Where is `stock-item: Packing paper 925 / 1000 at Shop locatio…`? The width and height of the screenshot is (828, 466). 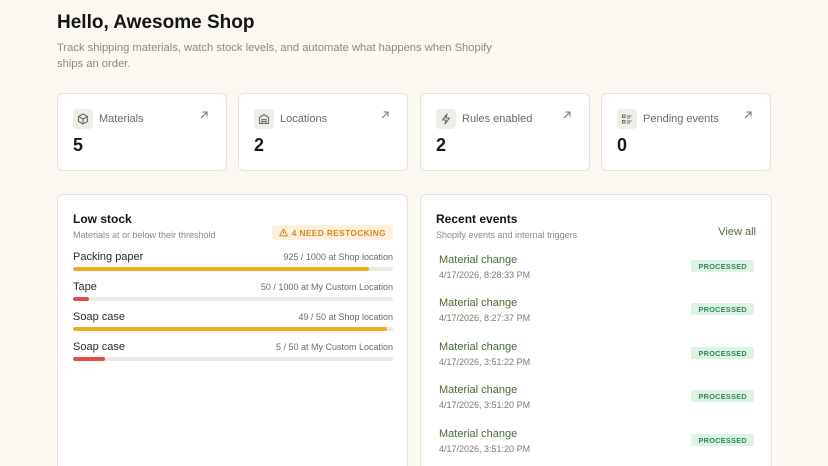
stock-item: Packing paper 925 / 1000 at Shop locatio… is located at coordinates (233, 264).